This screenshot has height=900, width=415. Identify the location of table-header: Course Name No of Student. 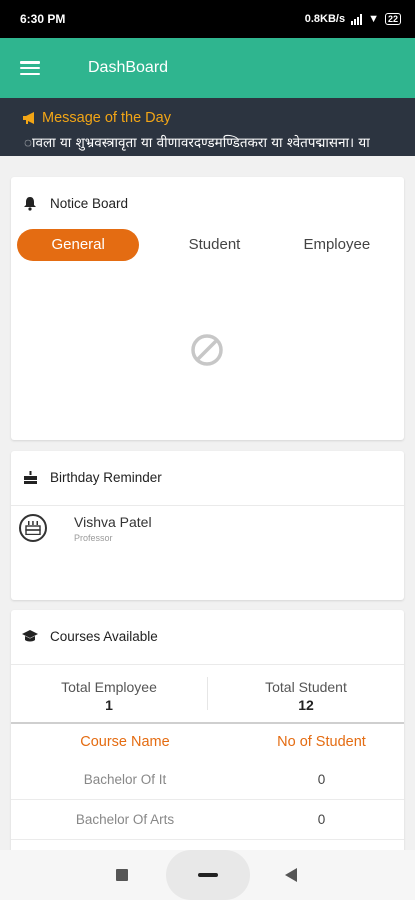
(207, 741).